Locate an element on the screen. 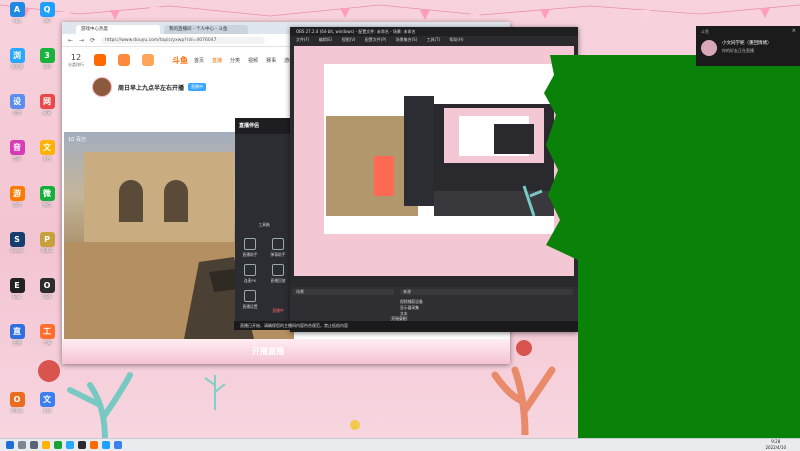  obs-source-item: 视频捕获设备 is located at coordinates (411, 301).